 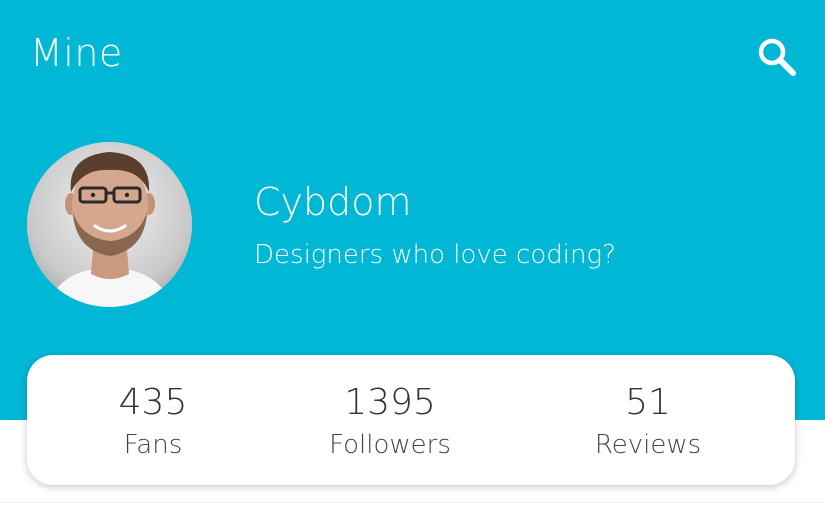 I want to click on stat-label: Followers, so click(x=390, y=444).